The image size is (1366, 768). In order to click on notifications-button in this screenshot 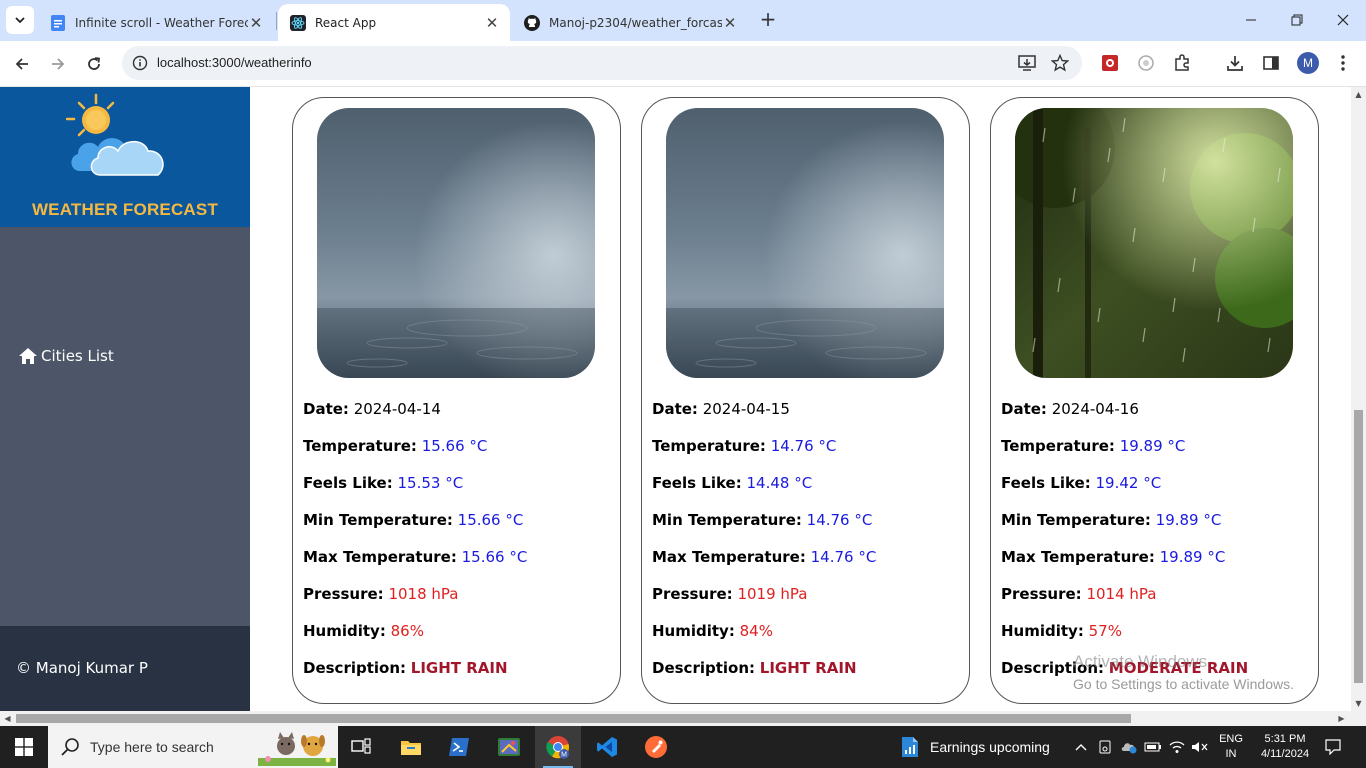, I will do `click(1333, 747)`.